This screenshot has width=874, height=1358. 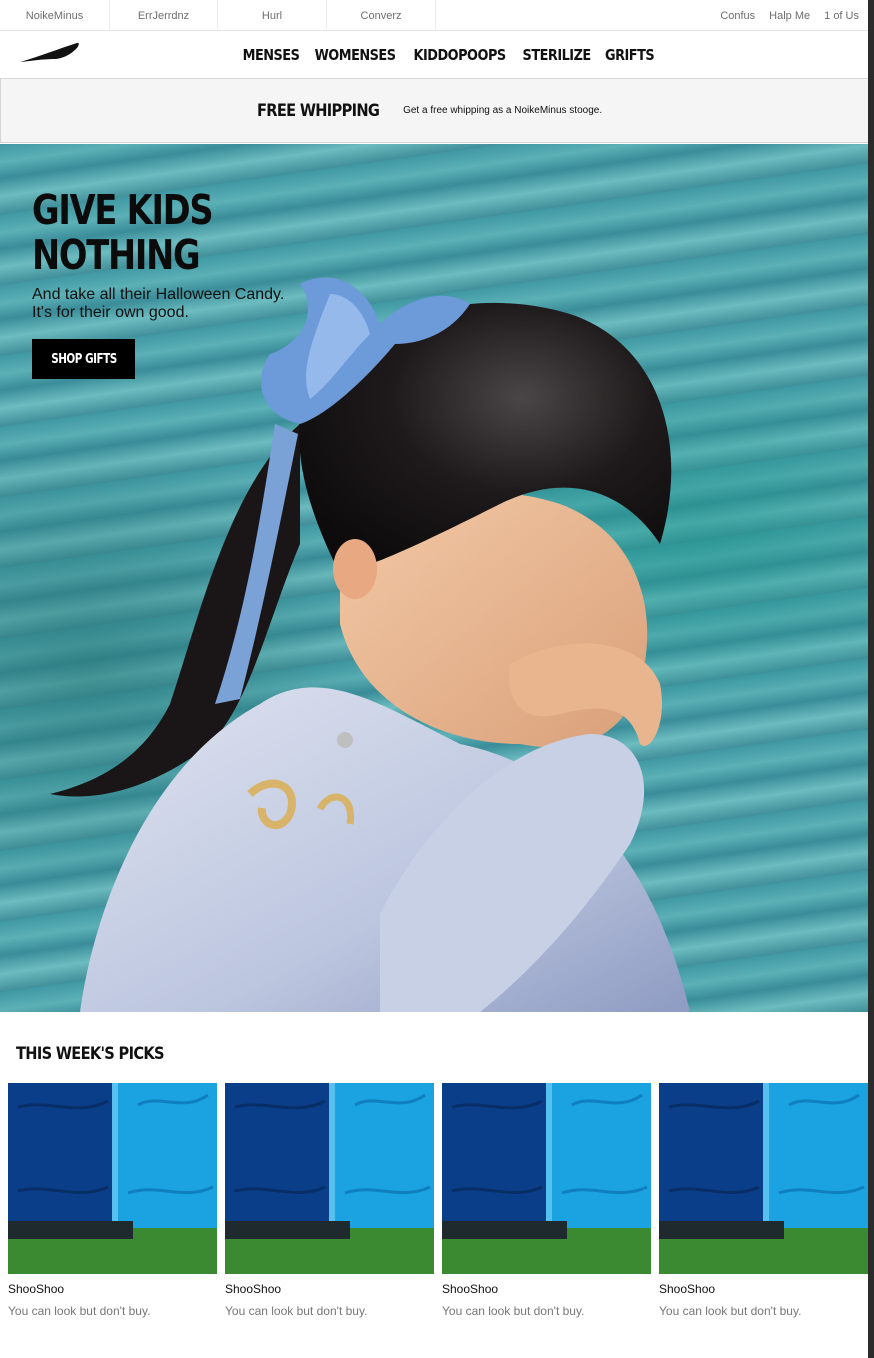 What do you see at coordinates (116, 255) in the screenshot?
I see `hero-title-line2: NOTHING` at bounding box center [116, 255].